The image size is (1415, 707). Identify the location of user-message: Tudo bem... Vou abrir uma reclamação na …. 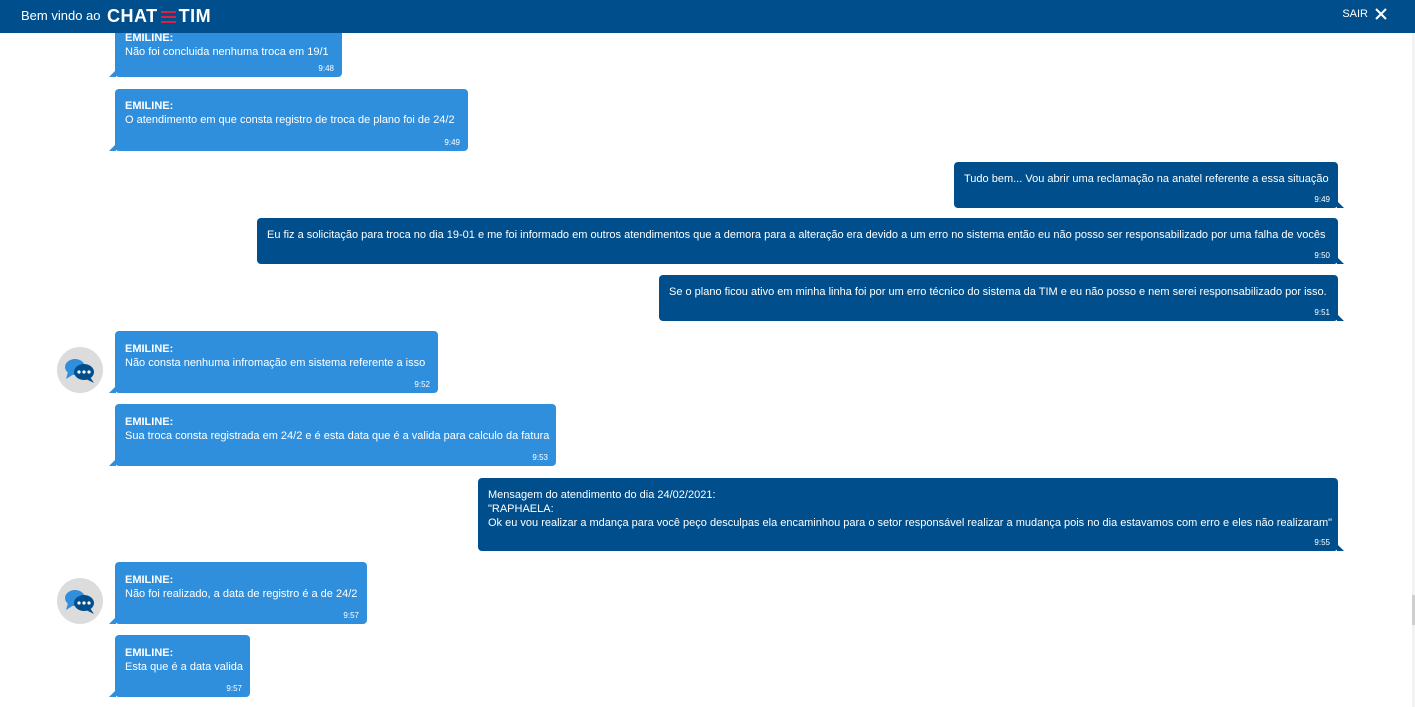
(1149, 185).